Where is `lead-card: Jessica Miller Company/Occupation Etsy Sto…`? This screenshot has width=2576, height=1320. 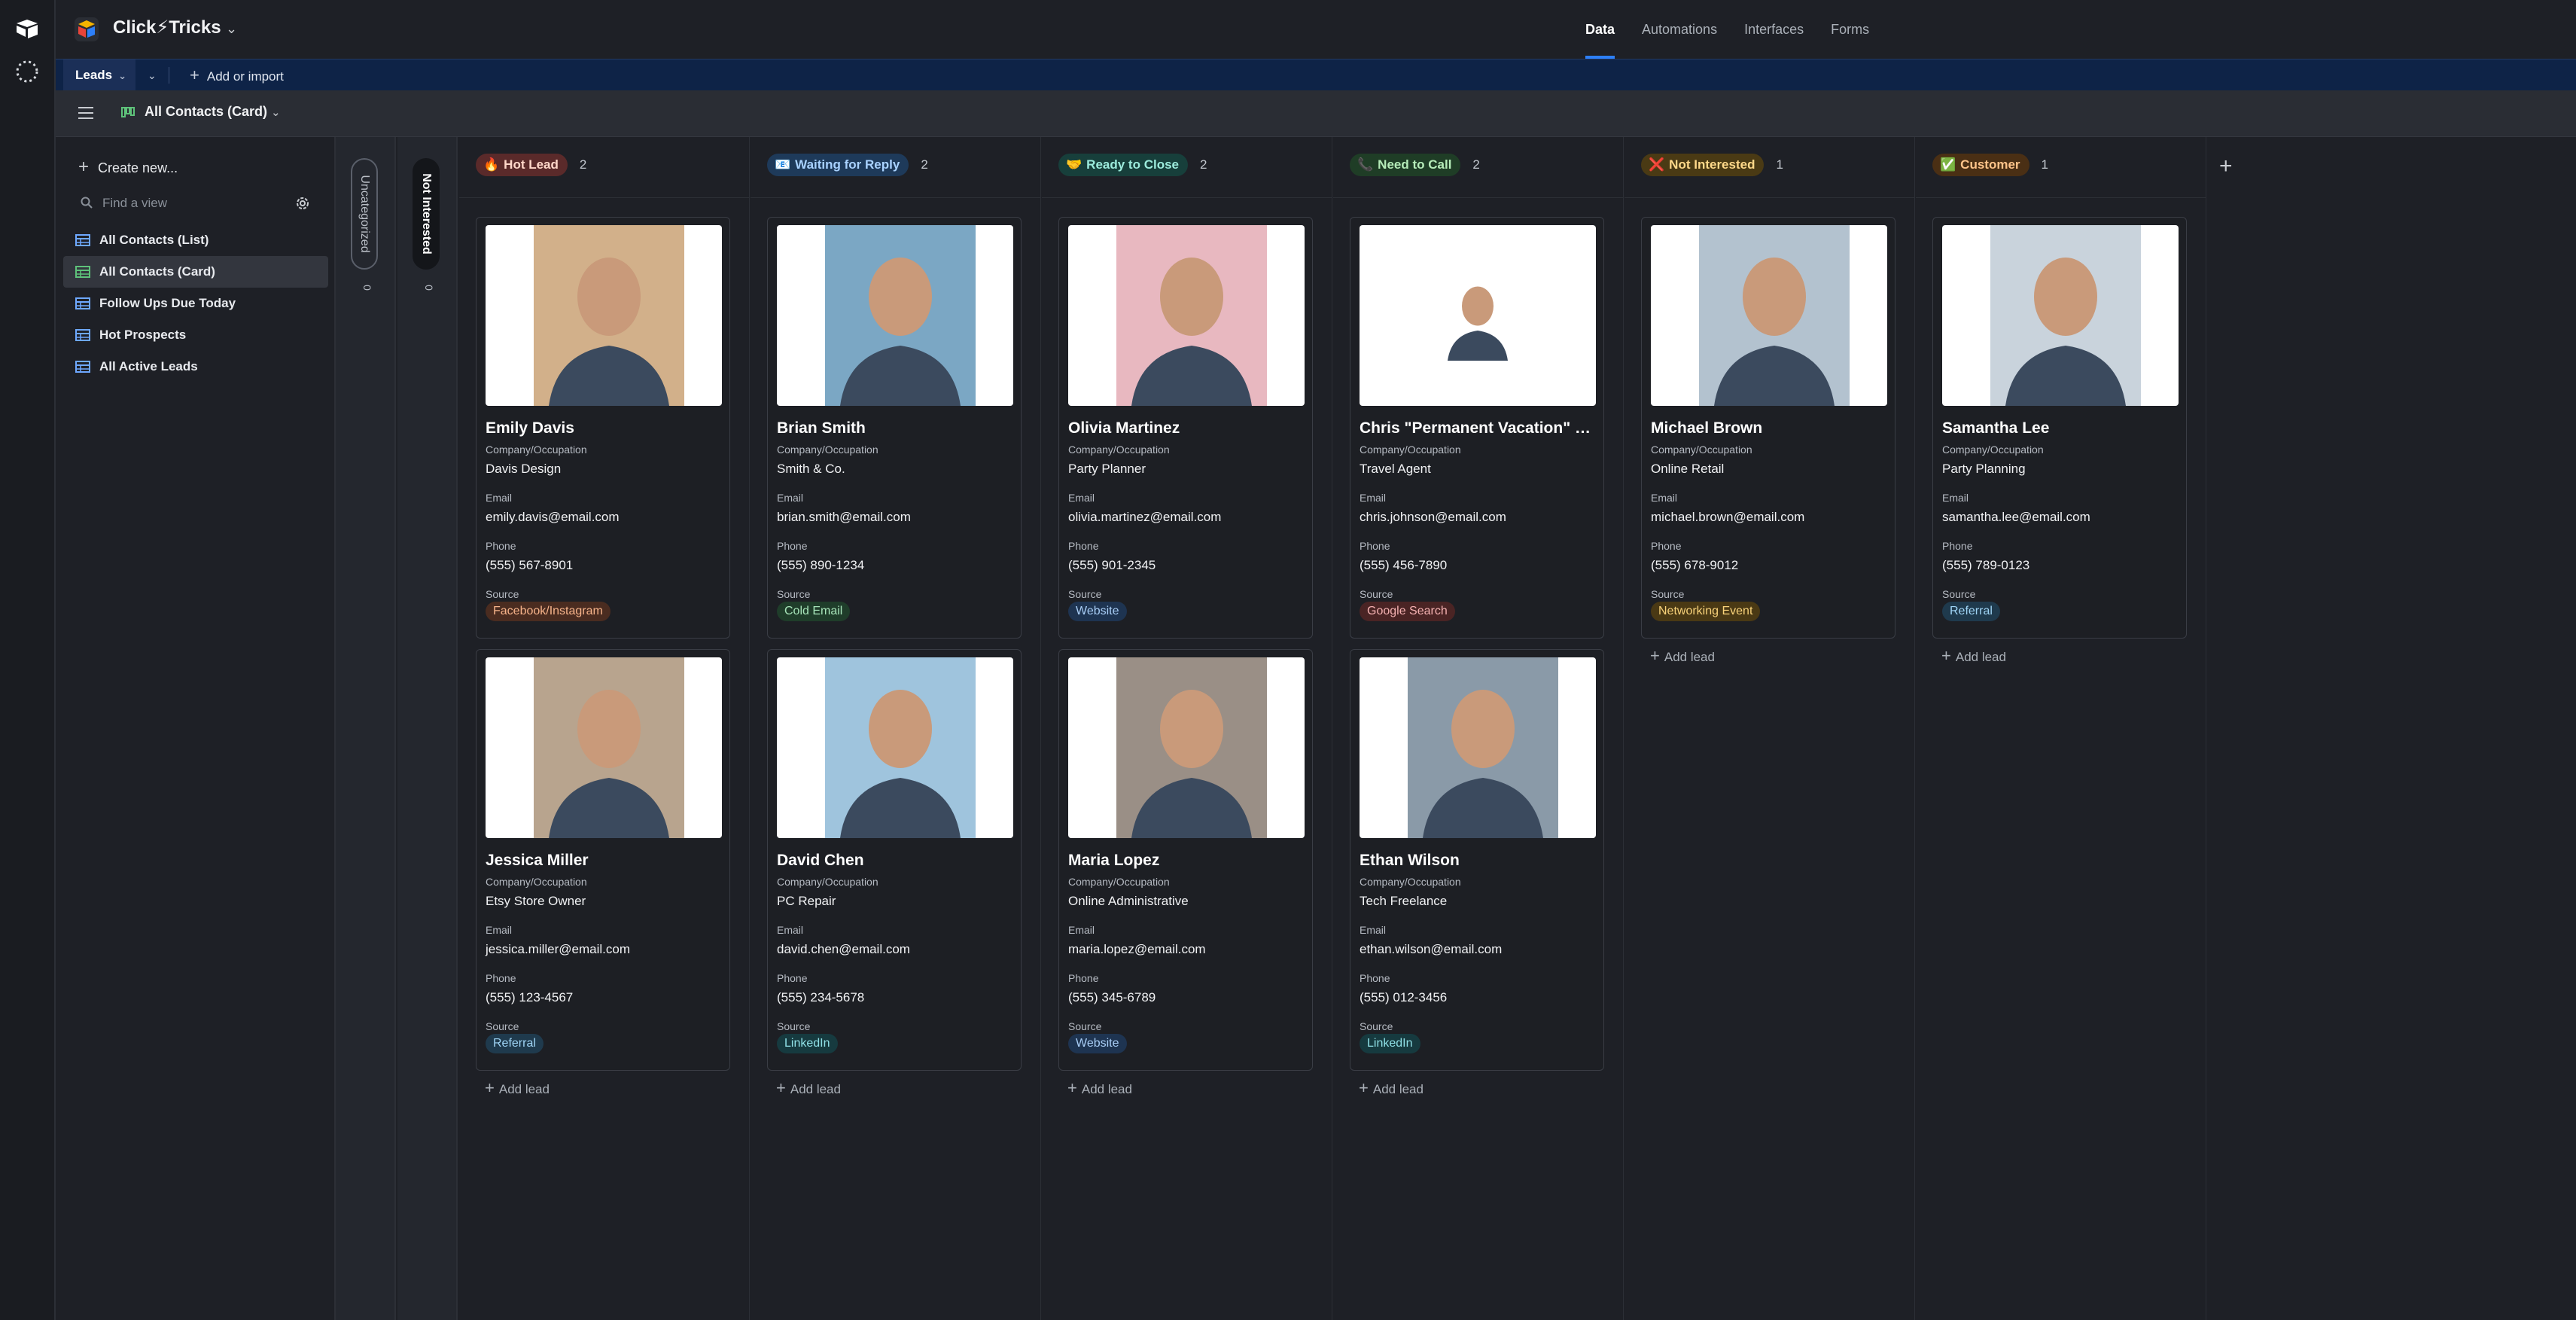 lead-card: Jessica Miller Company/Occupation Etsy Sto… is located at coordinates (603, 860).